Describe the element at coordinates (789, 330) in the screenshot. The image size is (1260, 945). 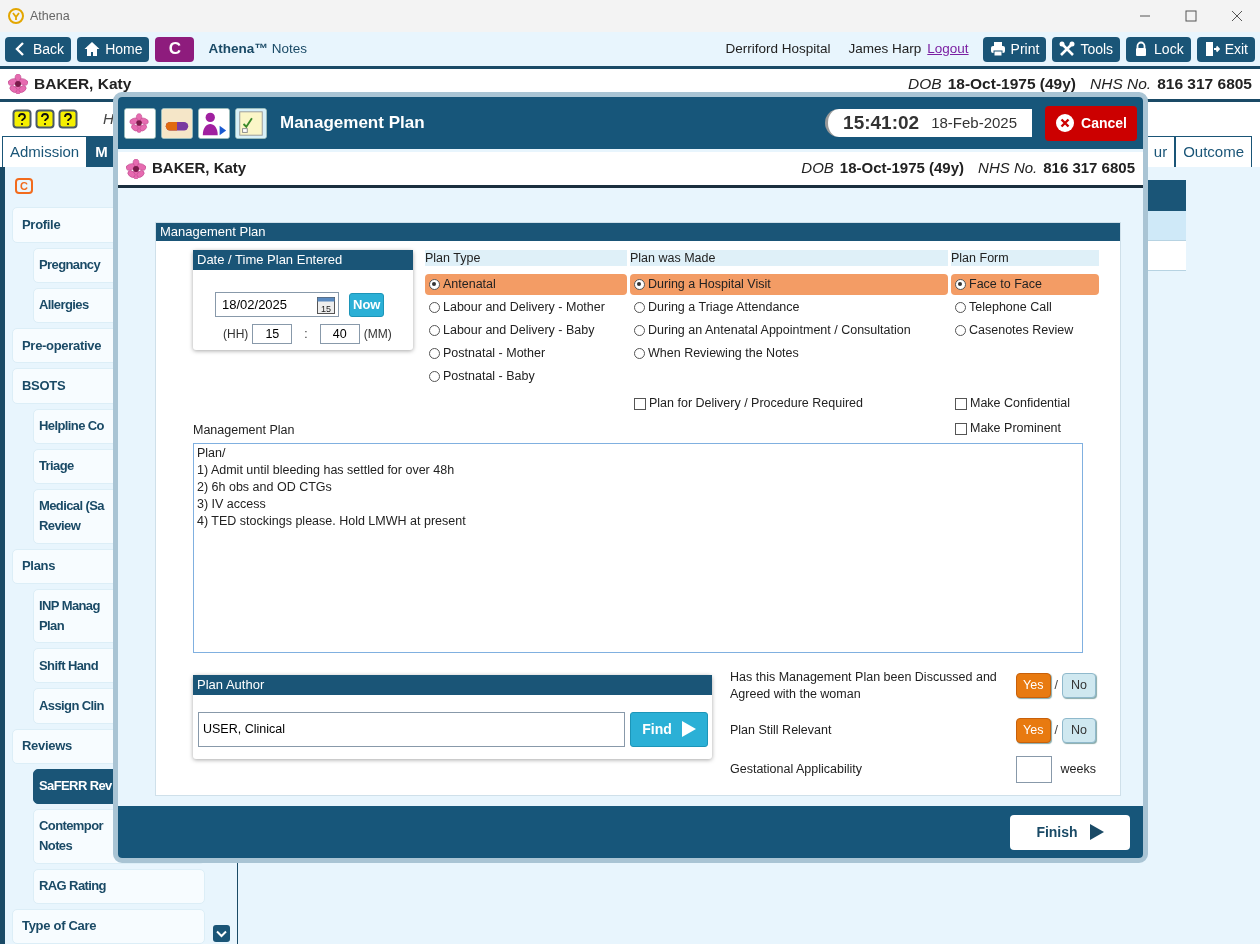
I see `radio-option: During an Antenatal Appointment / Consultation` at that location.